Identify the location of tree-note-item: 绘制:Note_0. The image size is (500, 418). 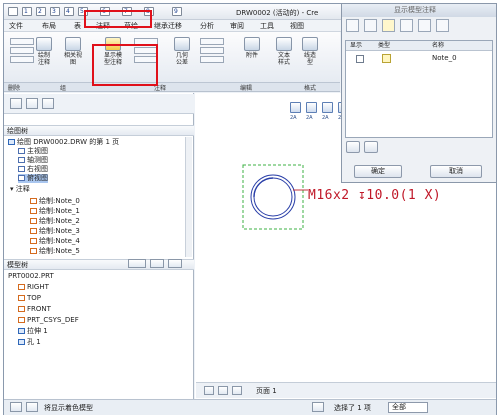
(55, 201).